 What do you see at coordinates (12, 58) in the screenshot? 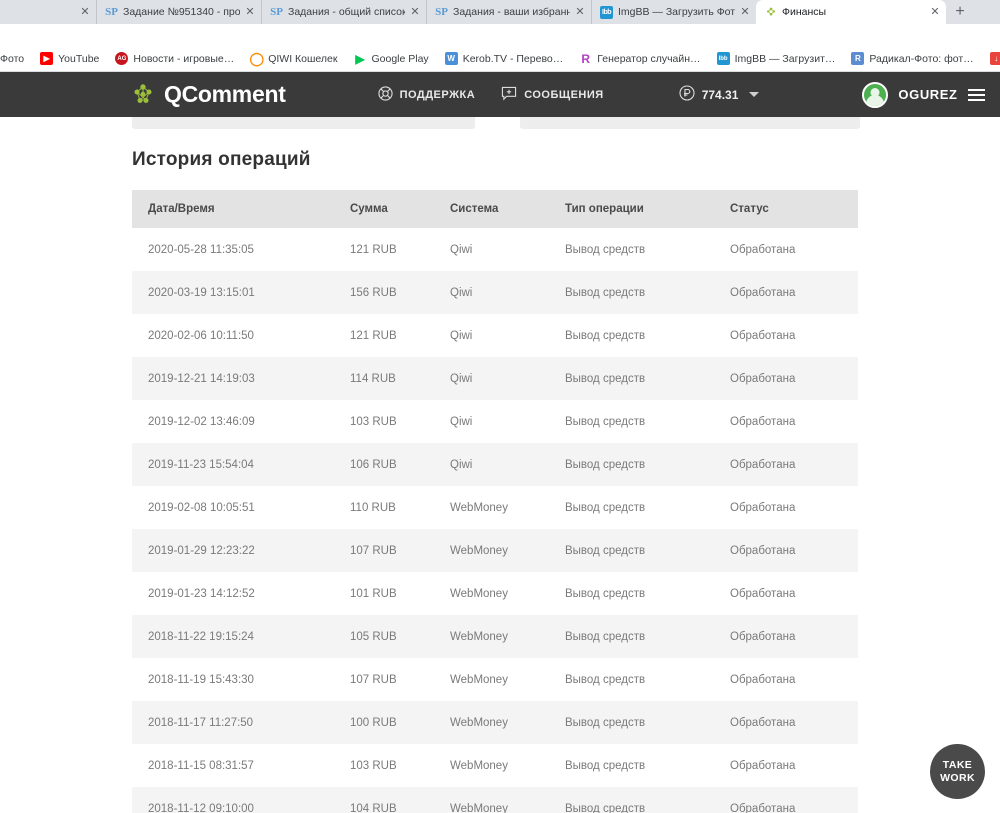
I see `bookmark-label: Фото` at bounding box center [12, 58].